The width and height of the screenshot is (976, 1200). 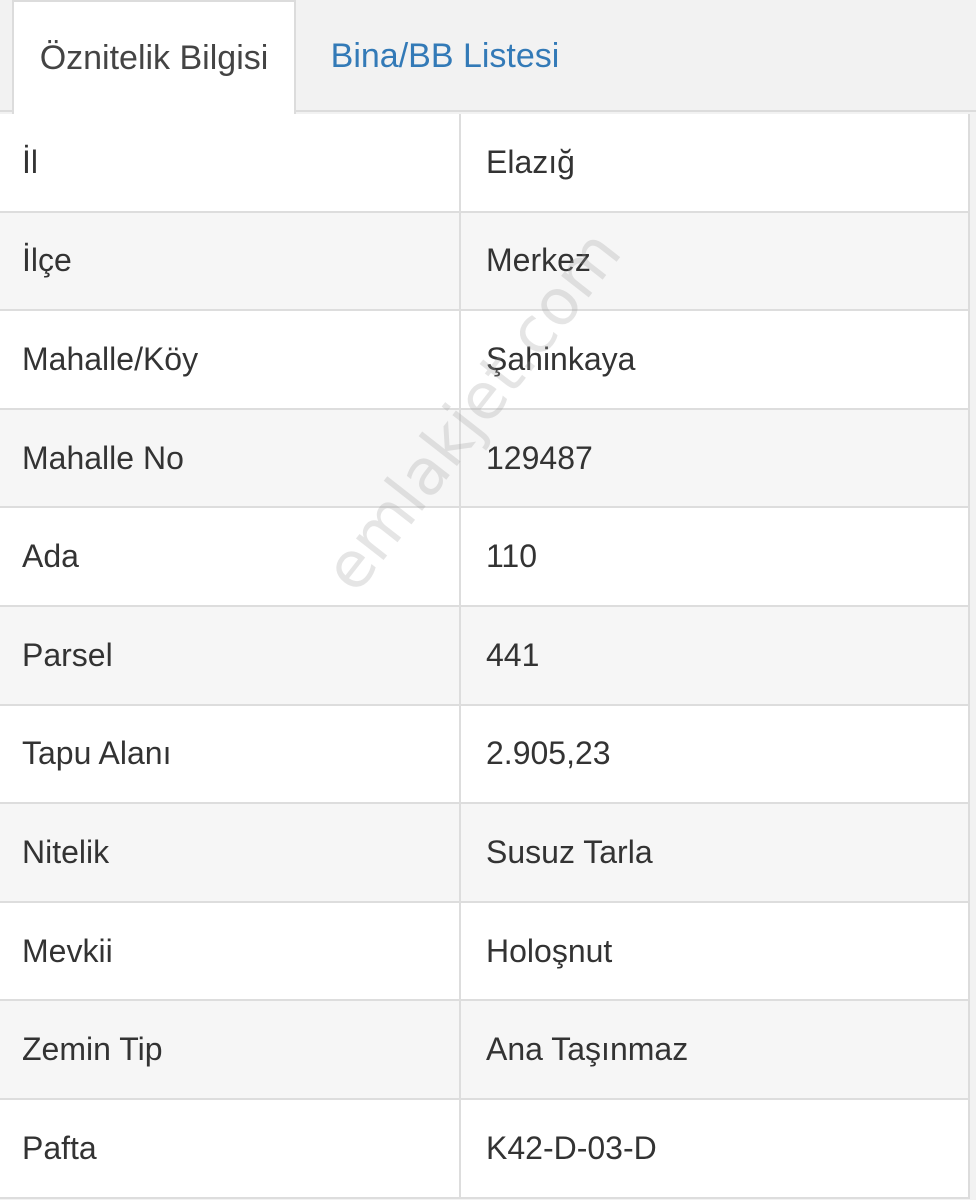 I want to click on tab-bar: Öznitelik Bilgisi Bina/BB Listesi, so click(x=488, y=57).